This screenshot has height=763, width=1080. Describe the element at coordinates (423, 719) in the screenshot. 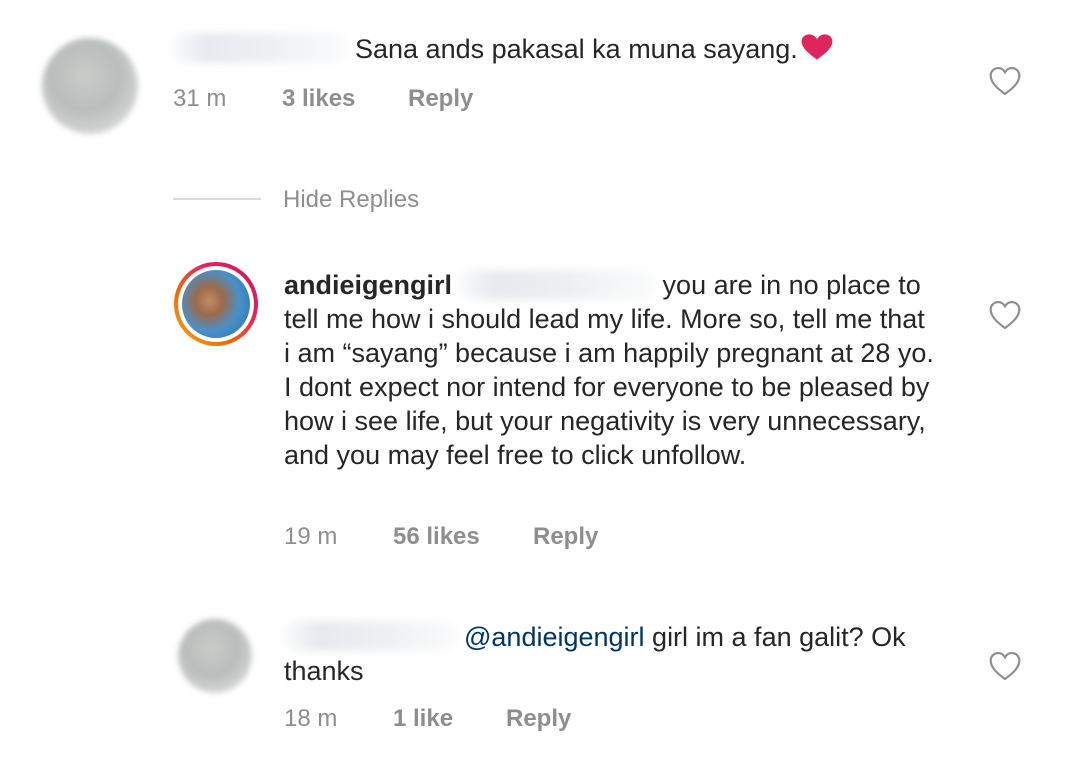

I see `reply2-likes-count: 1 like` at that location.